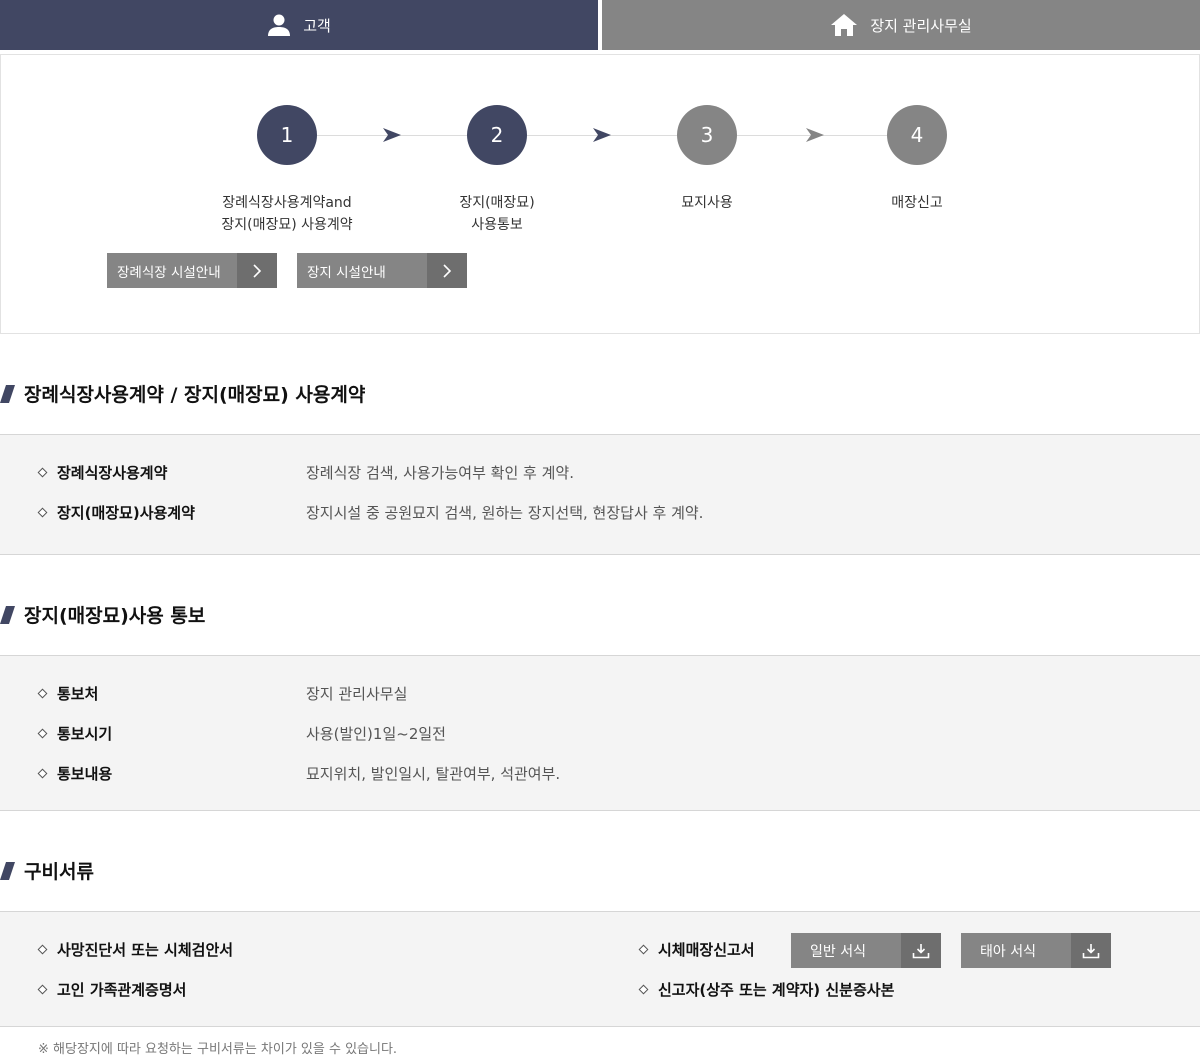  I want to click on step-3-label: 묘지사용, so click(707, 203).